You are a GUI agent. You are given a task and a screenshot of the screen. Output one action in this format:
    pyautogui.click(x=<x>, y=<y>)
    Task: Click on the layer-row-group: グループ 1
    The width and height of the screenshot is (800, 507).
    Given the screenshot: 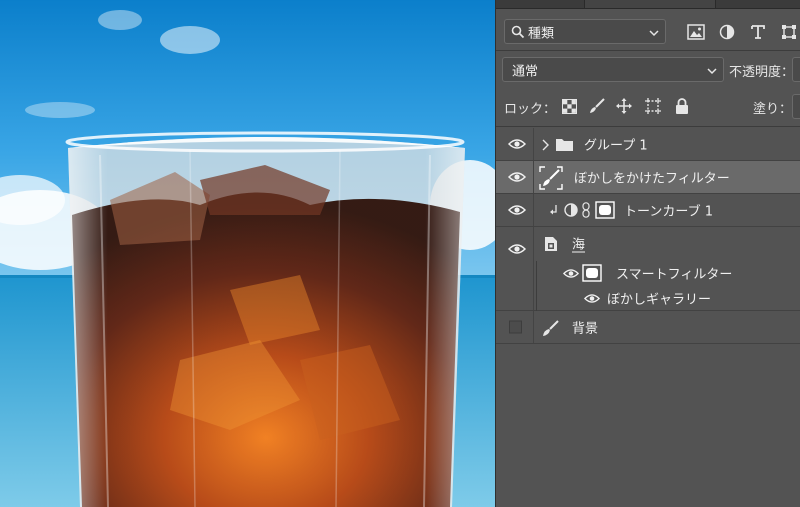 What is the action you would take?
    pyautogui.click(x=648, y=144)
    